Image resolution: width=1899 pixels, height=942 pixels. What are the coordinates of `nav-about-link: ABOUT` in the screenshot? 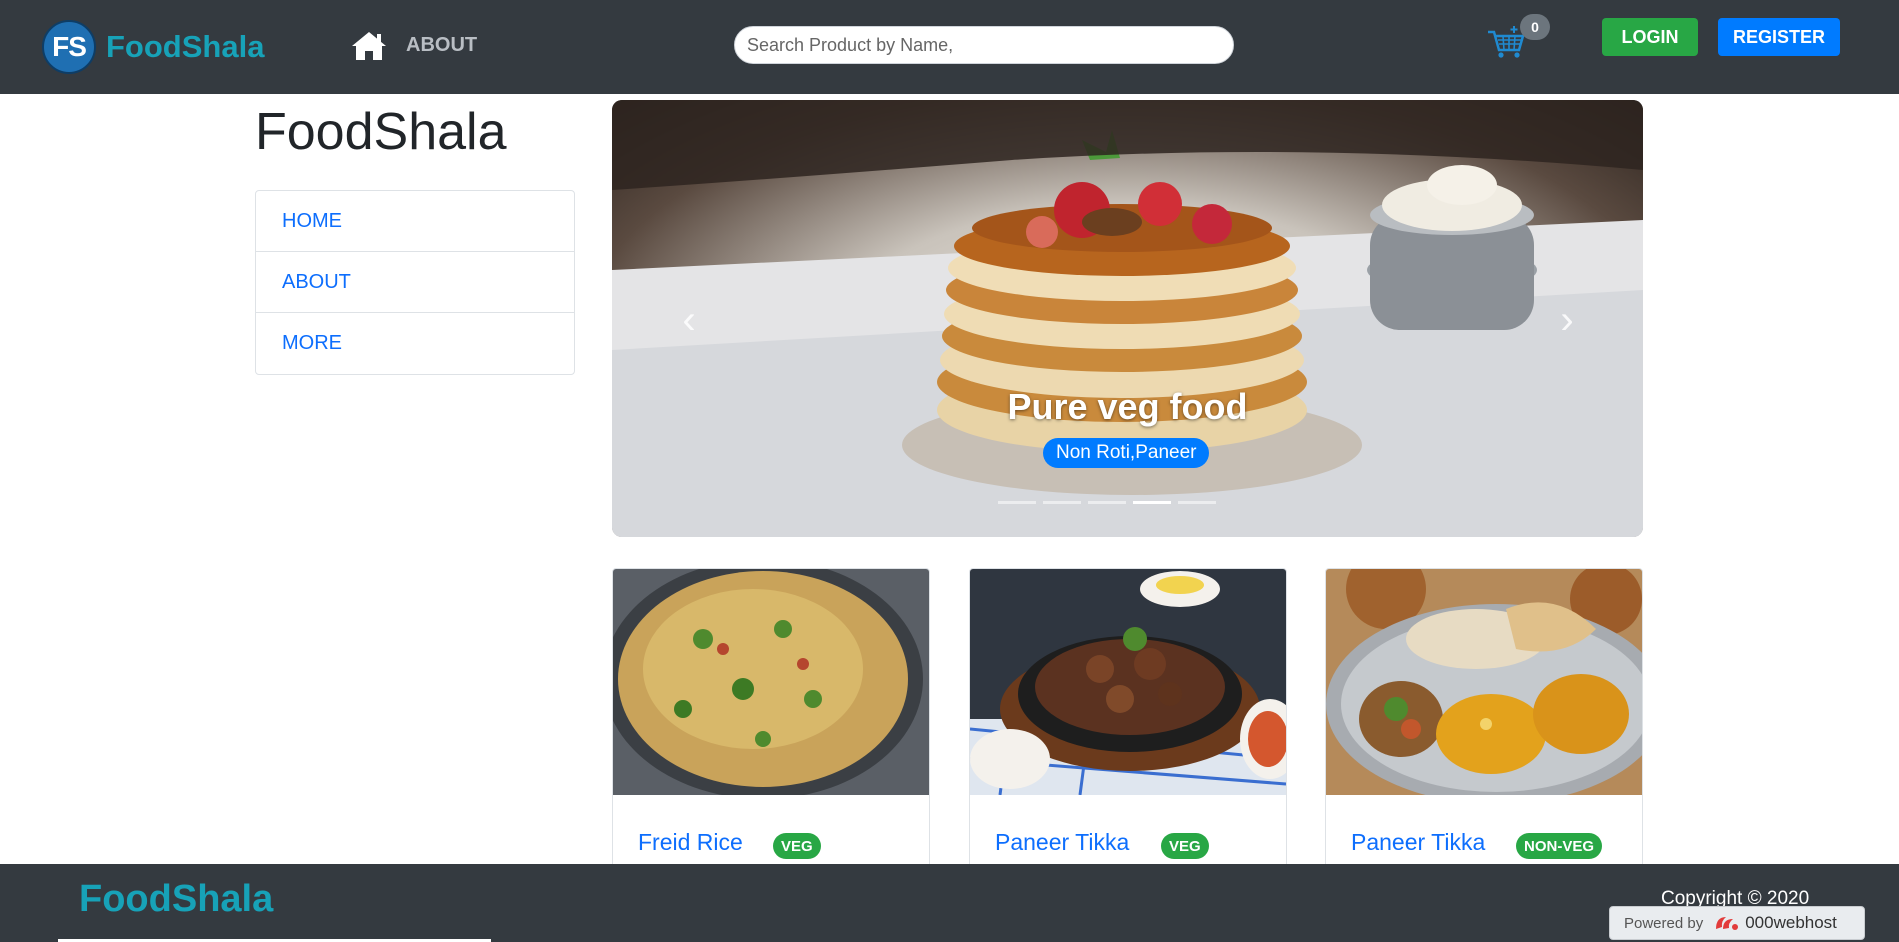 It's located at (441, 45).